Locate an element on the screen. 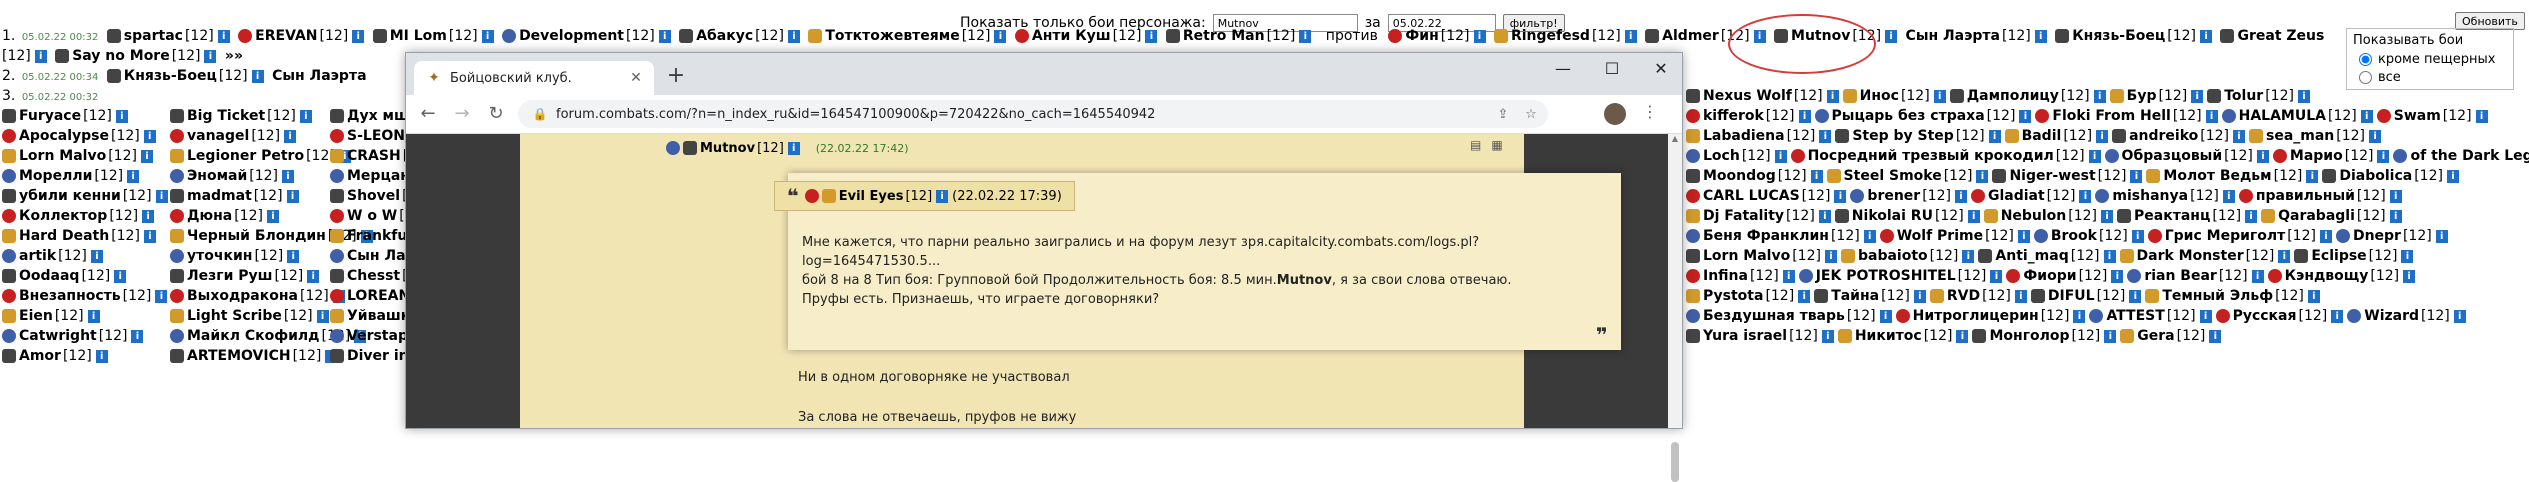 The image size is (2529, 482). player-link: Diabolica is located at coordinates (2375, 176).